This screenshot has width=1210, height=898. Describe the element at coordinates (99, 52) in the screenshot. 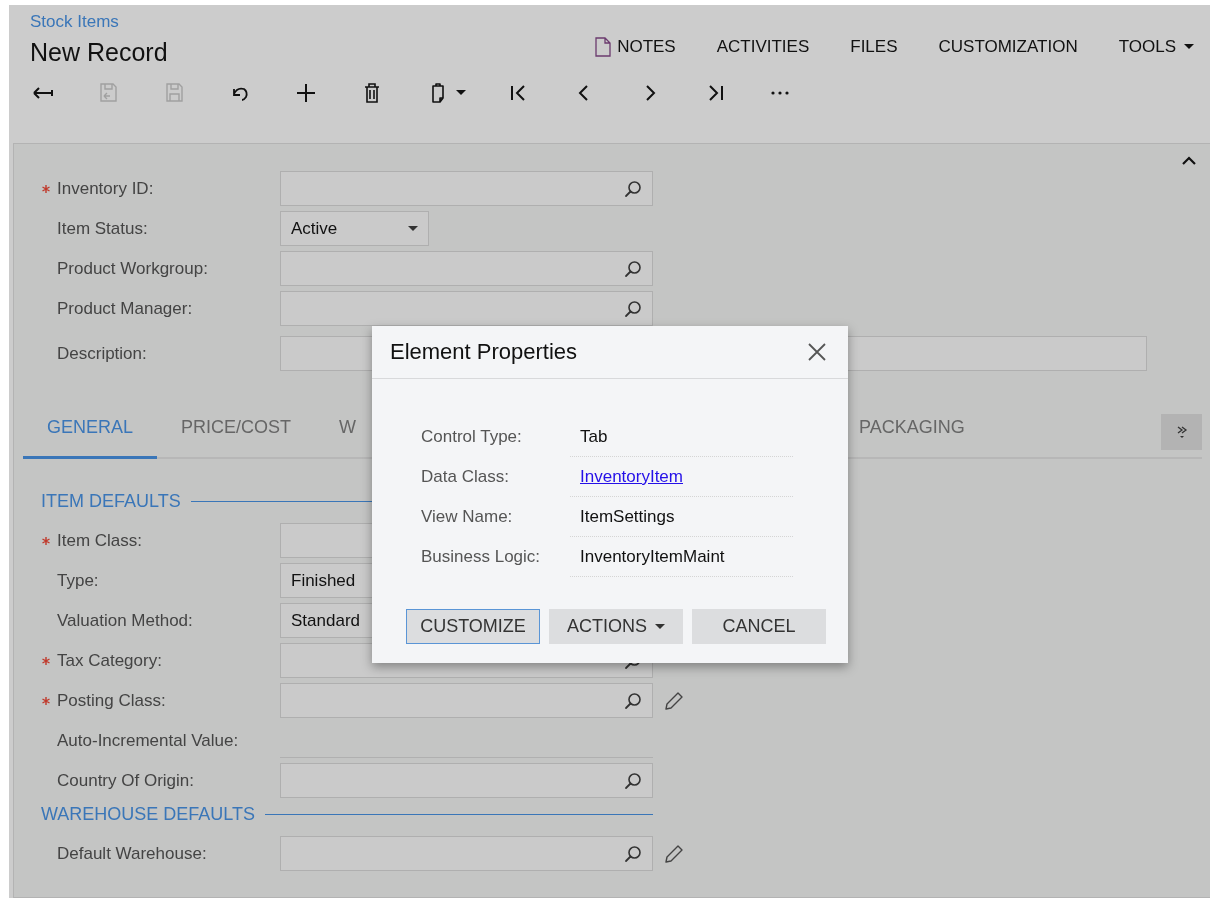

I see `page-title: New Record` at that location.